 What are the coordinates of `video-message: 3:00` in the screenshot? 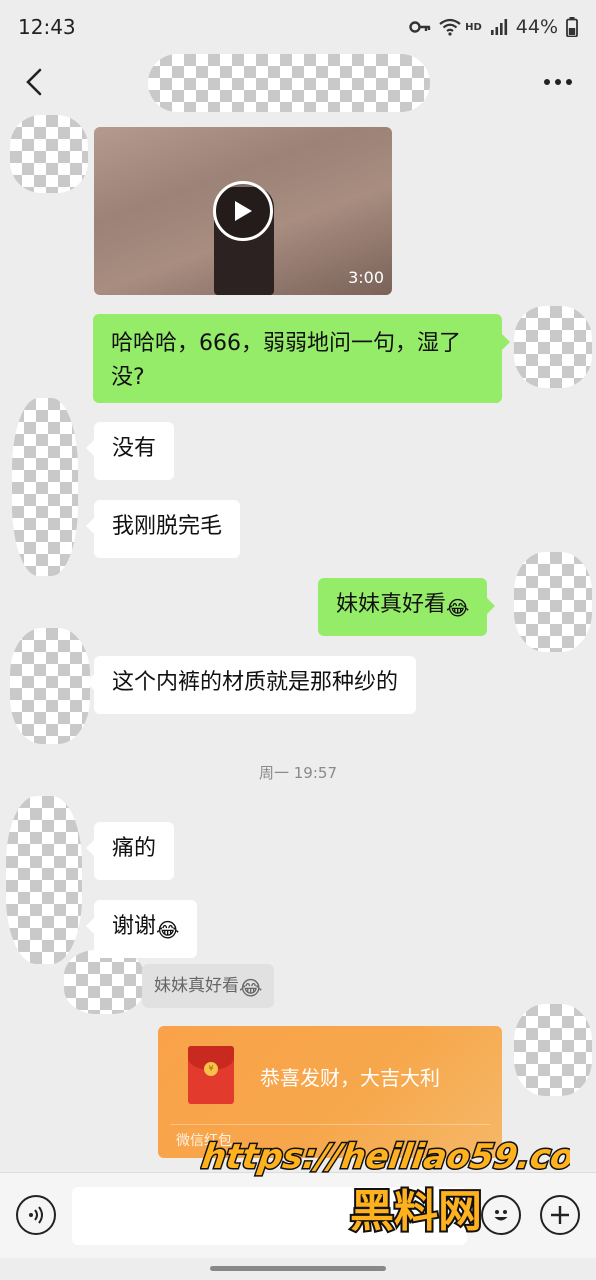 It's located at (243, 211).